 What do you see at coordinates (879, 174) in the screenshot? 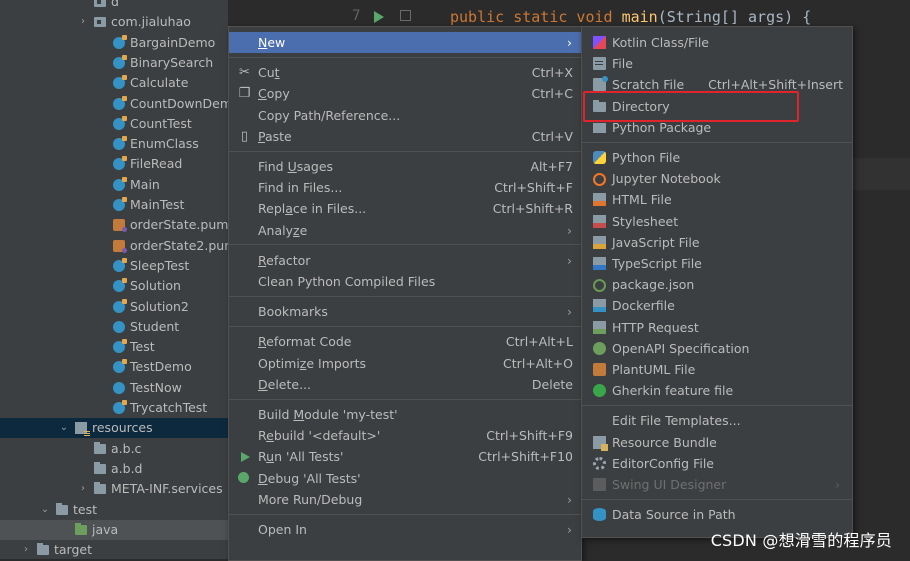
I see `editor-highlight-band` at bounding box center [879, 174].